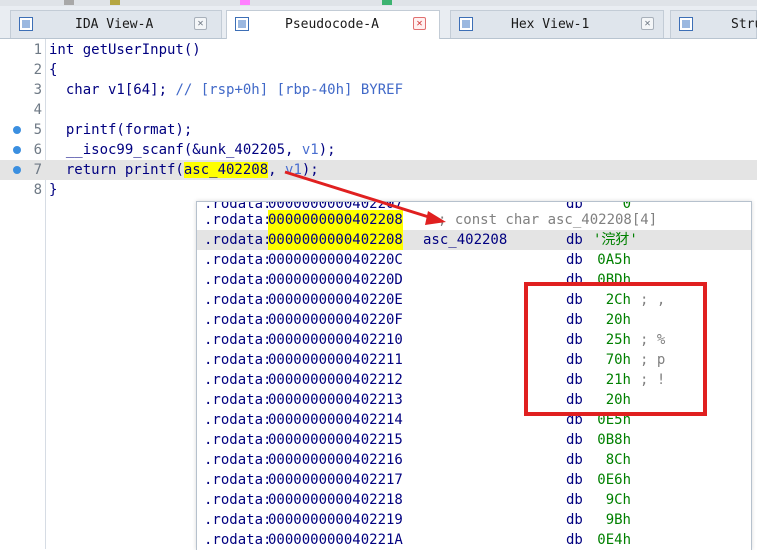 The image size is (757, 550). What do you see at coordinates (116, 170) in the screenshot?
I see `return-printf: return printf(` at bounding box center [116, 170].